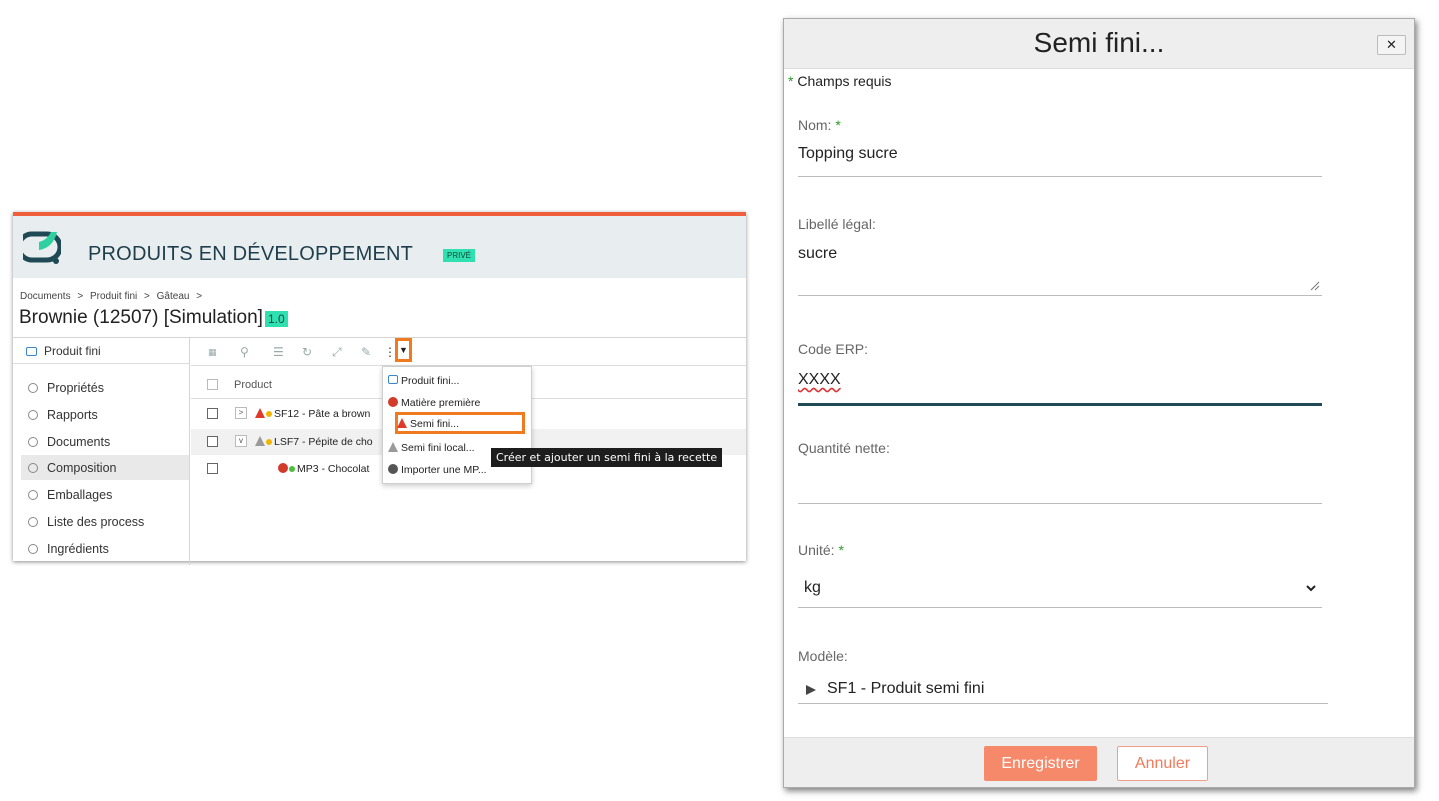  What do you see at coordinates (393, 469) in the screenshot?
I see `import-icon` at bounding box center [393, 469].